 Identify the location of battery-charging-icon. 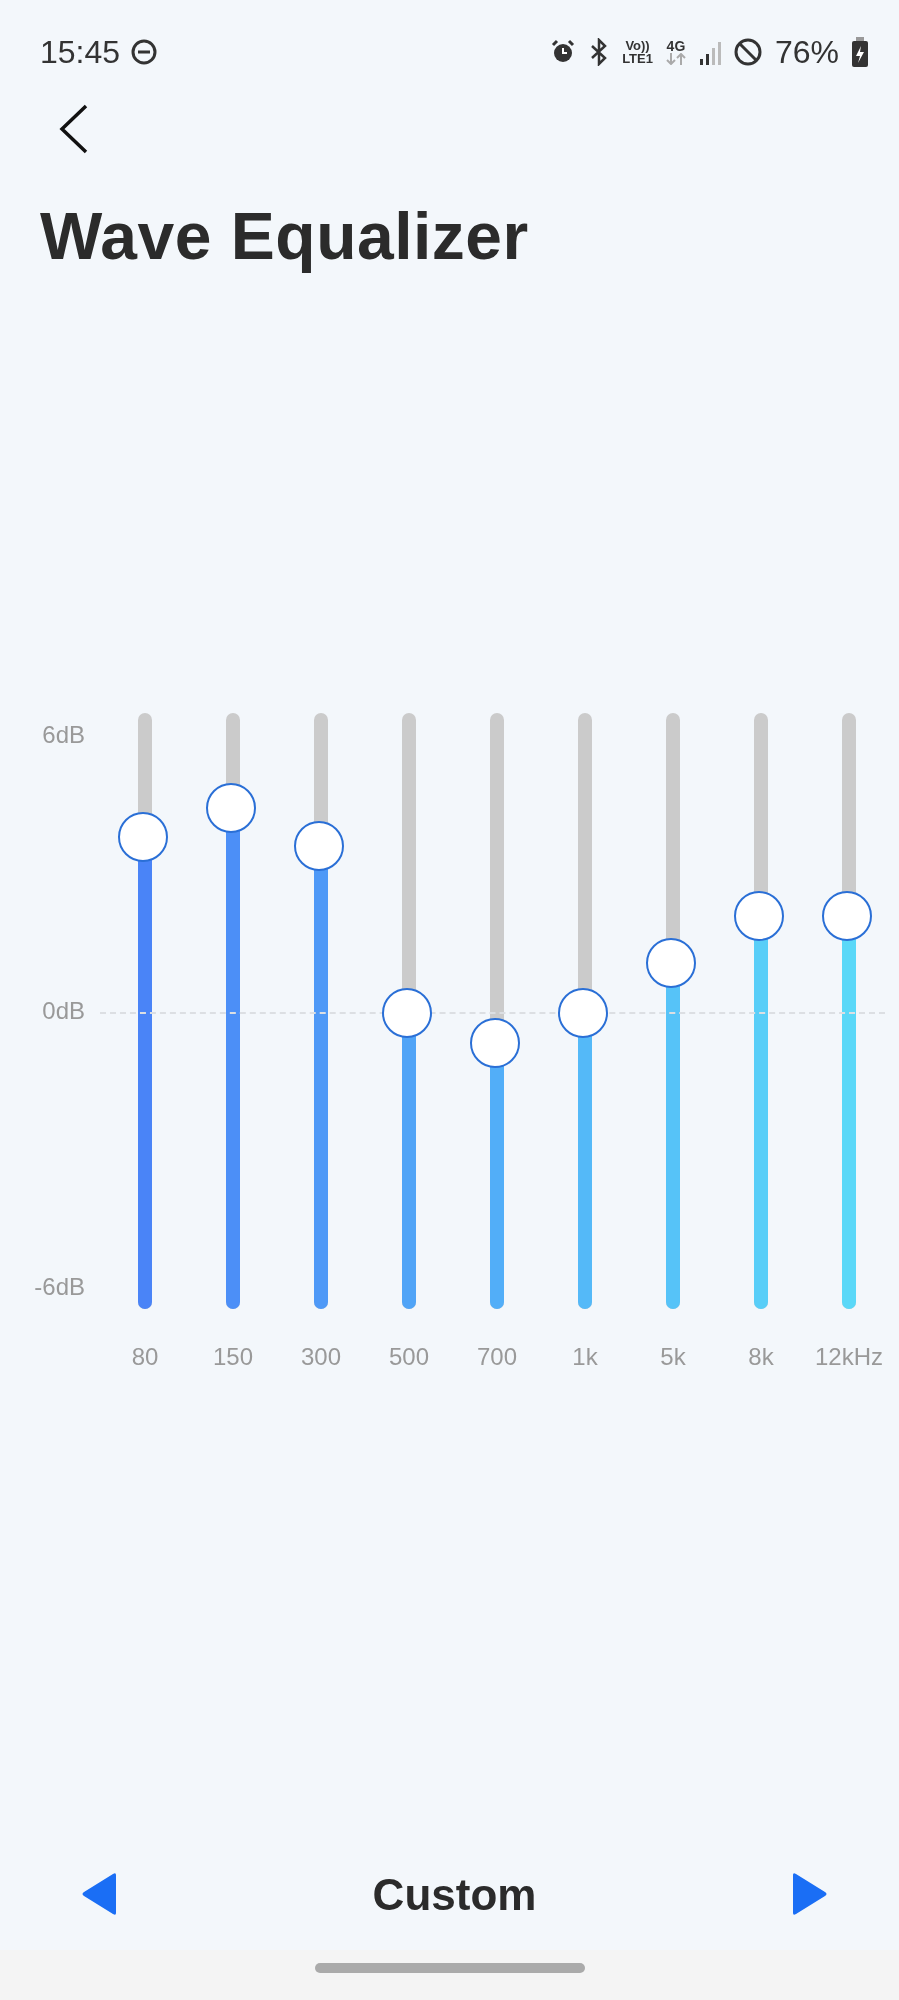
(860, 52).